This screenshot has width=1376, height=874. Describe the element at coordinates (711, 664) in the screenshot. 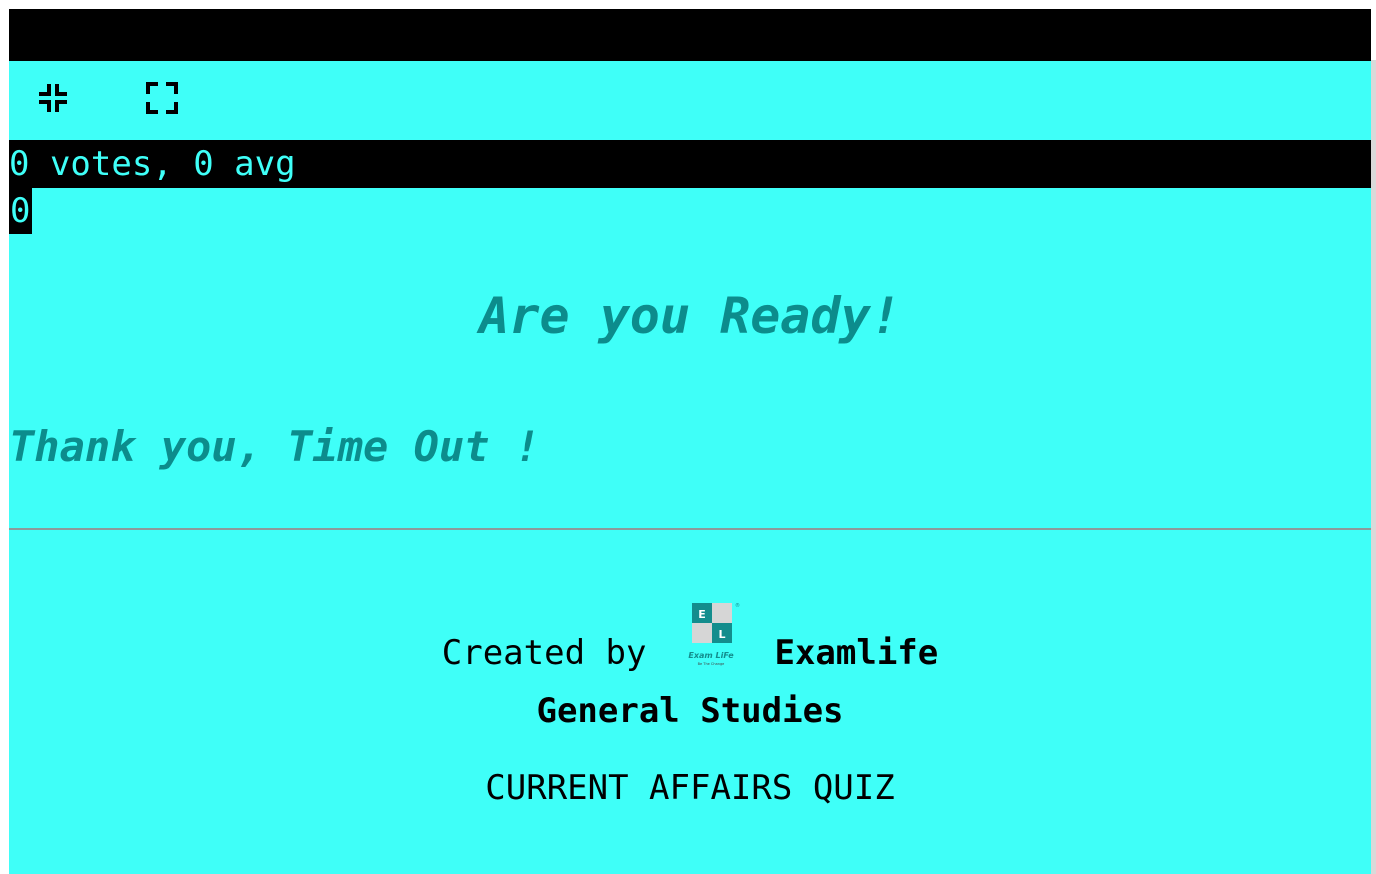

I see `svg-text: Be The Change` at that location.